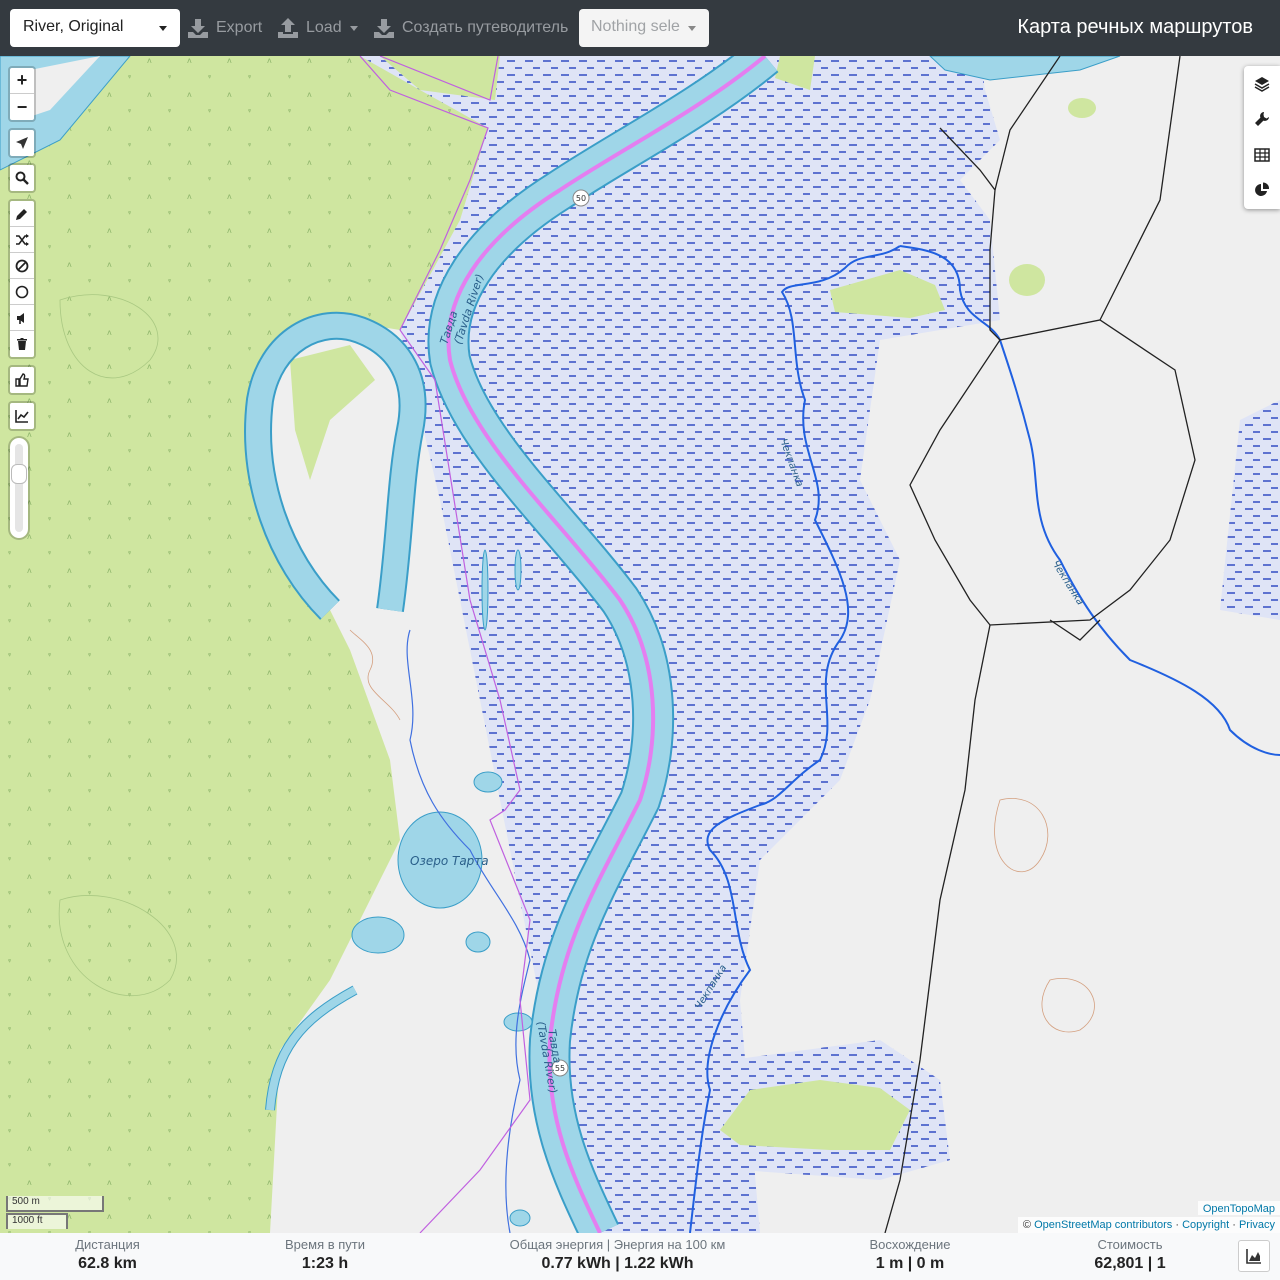  I want to click on draw-route-button, so click(22, 214).